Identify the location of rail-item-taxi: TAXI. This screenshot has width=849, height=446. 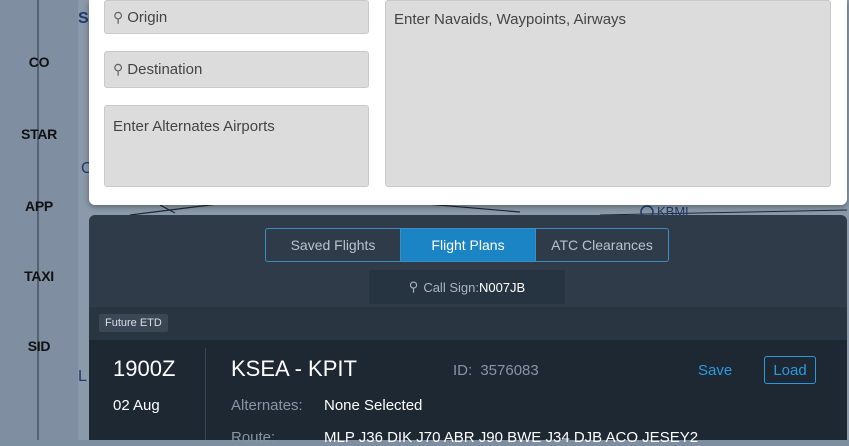
(39, 276).